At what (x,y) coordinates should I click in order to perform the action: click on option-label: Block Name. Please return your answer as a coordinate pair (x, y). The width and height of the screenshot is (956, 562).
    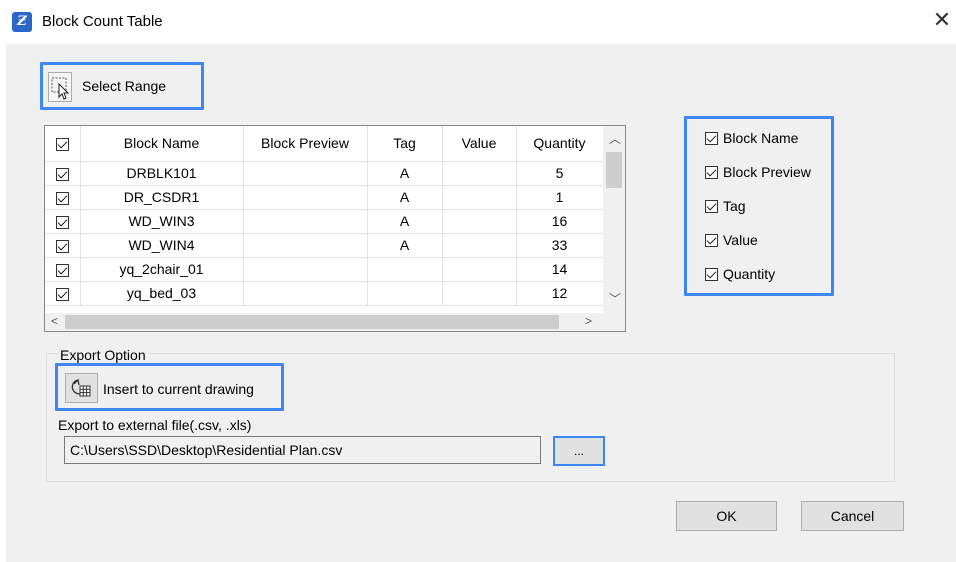
    Looking at the image, I should click on (761, 138).